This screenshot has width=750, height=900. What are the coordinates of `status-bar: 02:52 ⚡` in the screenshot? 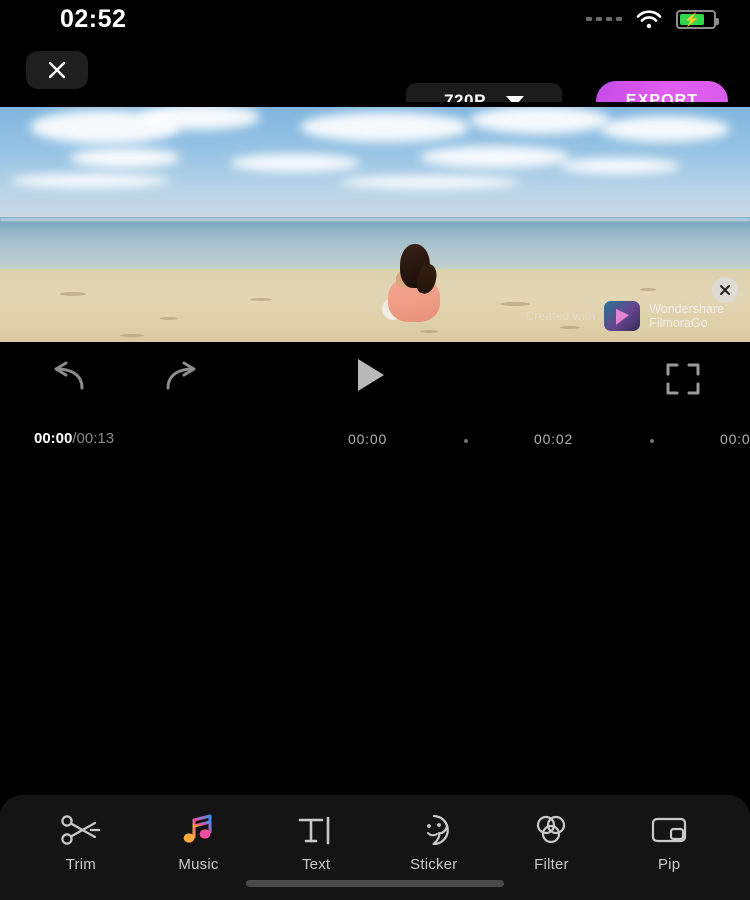 It's located at (375, 19).